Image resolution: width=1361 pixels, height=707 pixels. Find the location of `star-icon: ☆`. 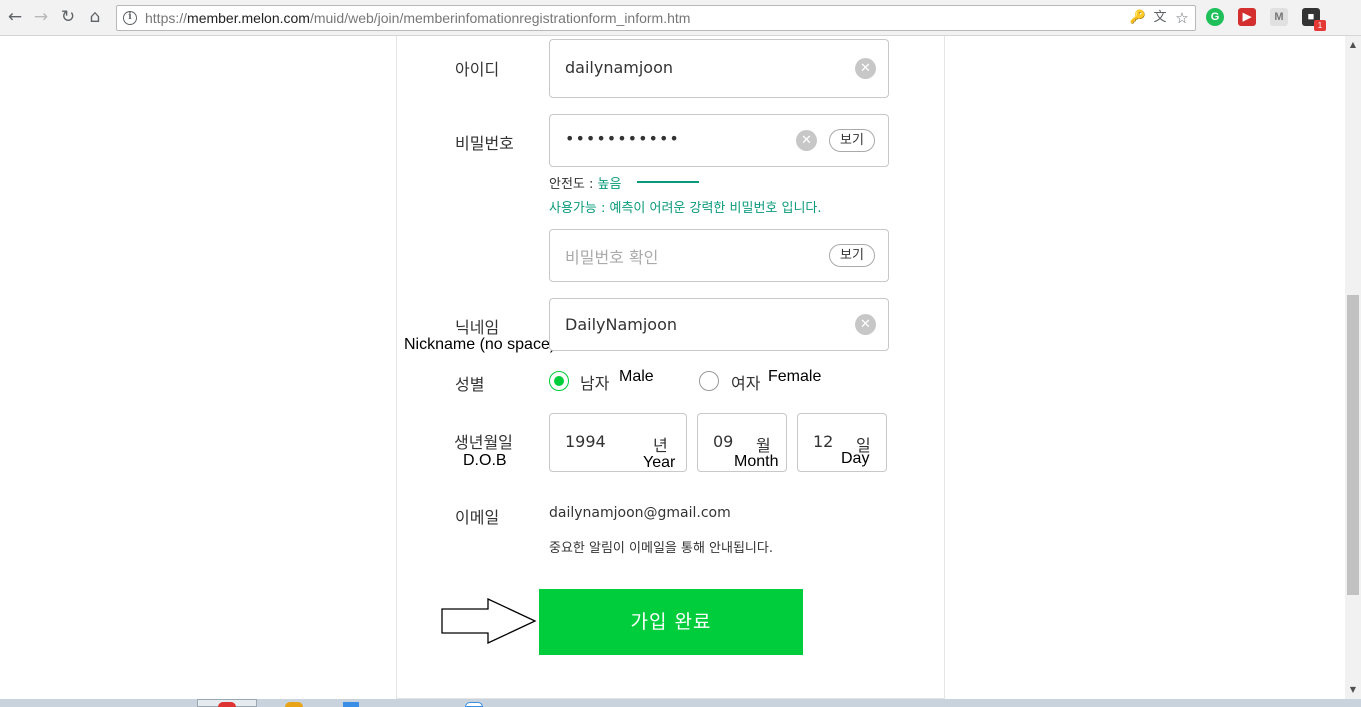

star-icon: ☆ is located at coordinates (1182, 18).